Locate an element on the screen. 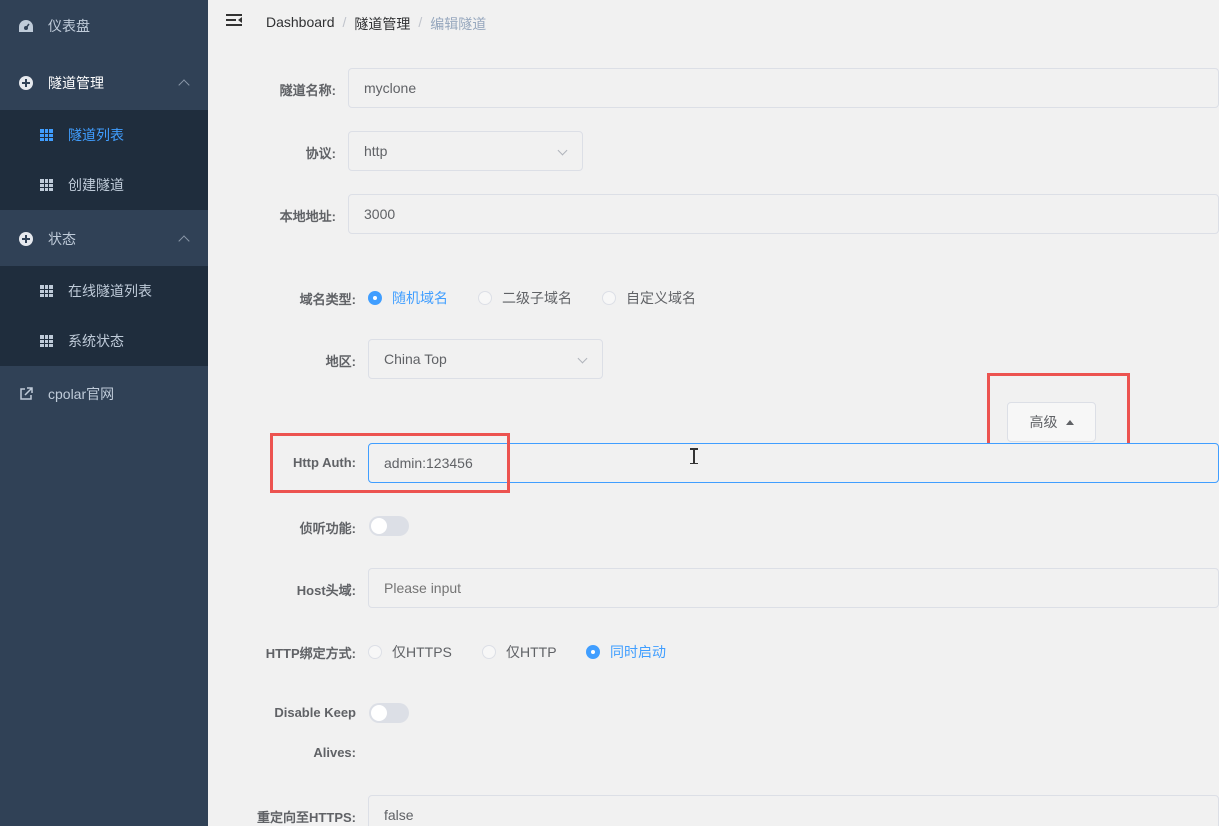  host-header-input is located at coordinates (793, 588).